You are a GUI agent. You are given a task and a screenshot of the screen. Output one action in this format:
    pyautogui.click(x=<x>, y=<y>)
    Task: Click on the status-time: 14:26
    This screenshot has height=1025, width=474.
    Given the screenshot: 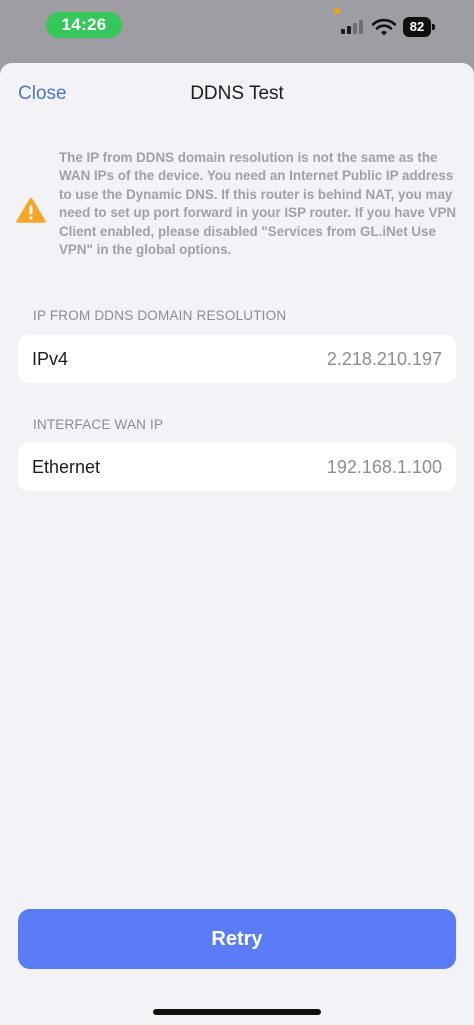 What is the action you would take?
    pyautogui.click(x=84, y=25)
    